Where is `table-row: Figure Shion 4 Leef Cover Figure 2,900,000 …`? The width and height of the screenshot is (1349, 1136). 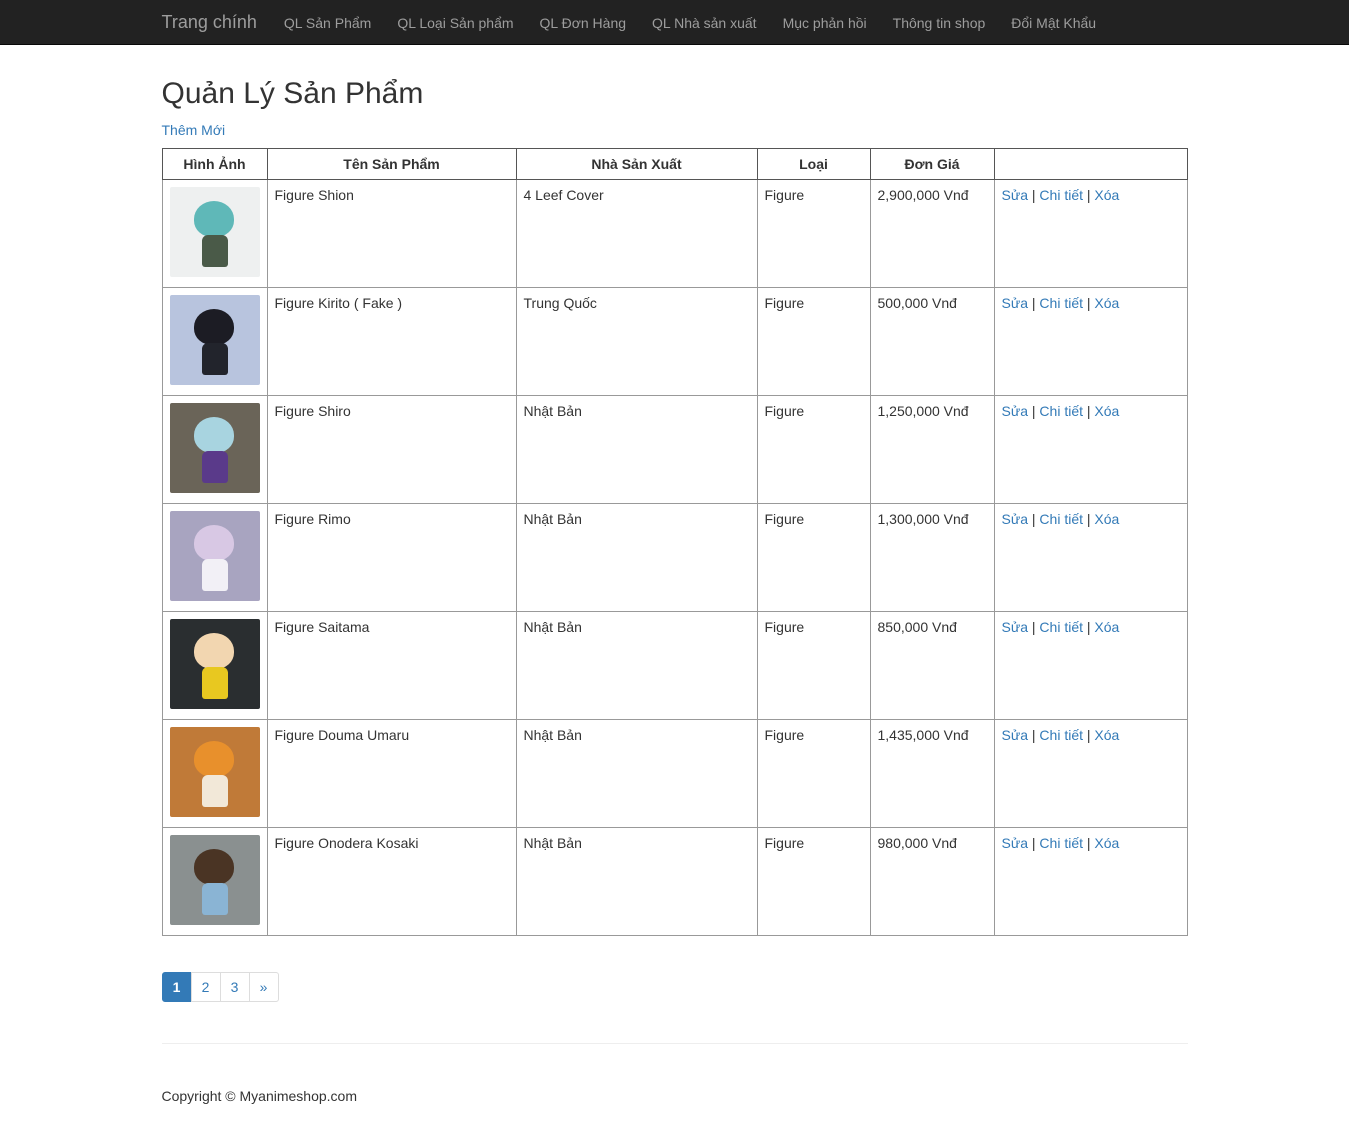 table-row: Figure Shion 4 Leef Cover Figure 2,900,000 … is located at coordinates (674, 233).